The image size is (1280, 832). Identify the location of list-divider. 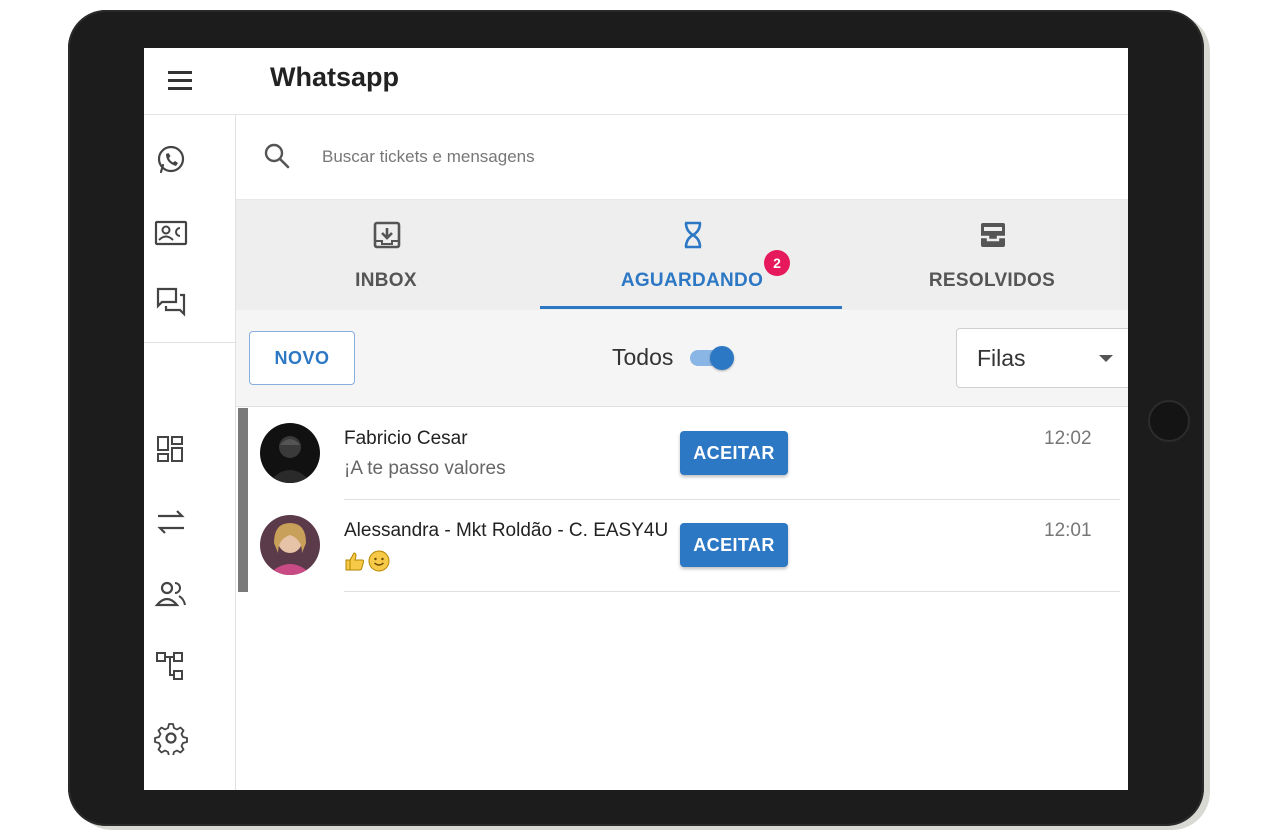
(732, 591).